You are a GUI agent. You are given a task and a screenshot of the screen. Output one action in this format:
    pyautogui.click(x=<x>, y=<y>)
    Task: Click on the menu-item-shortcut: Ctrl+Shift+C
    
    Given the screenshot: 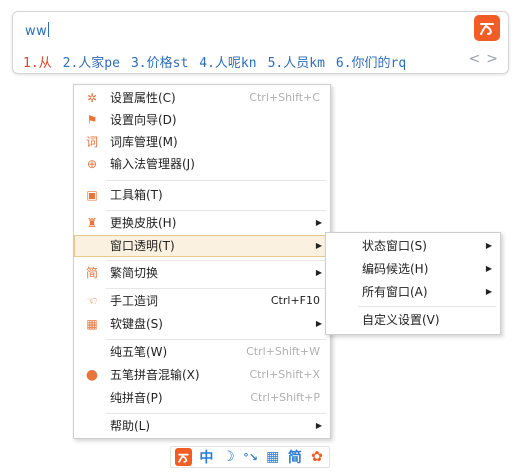 What is the action you would take?
    pyautogui.click(x=284, y=97)
    